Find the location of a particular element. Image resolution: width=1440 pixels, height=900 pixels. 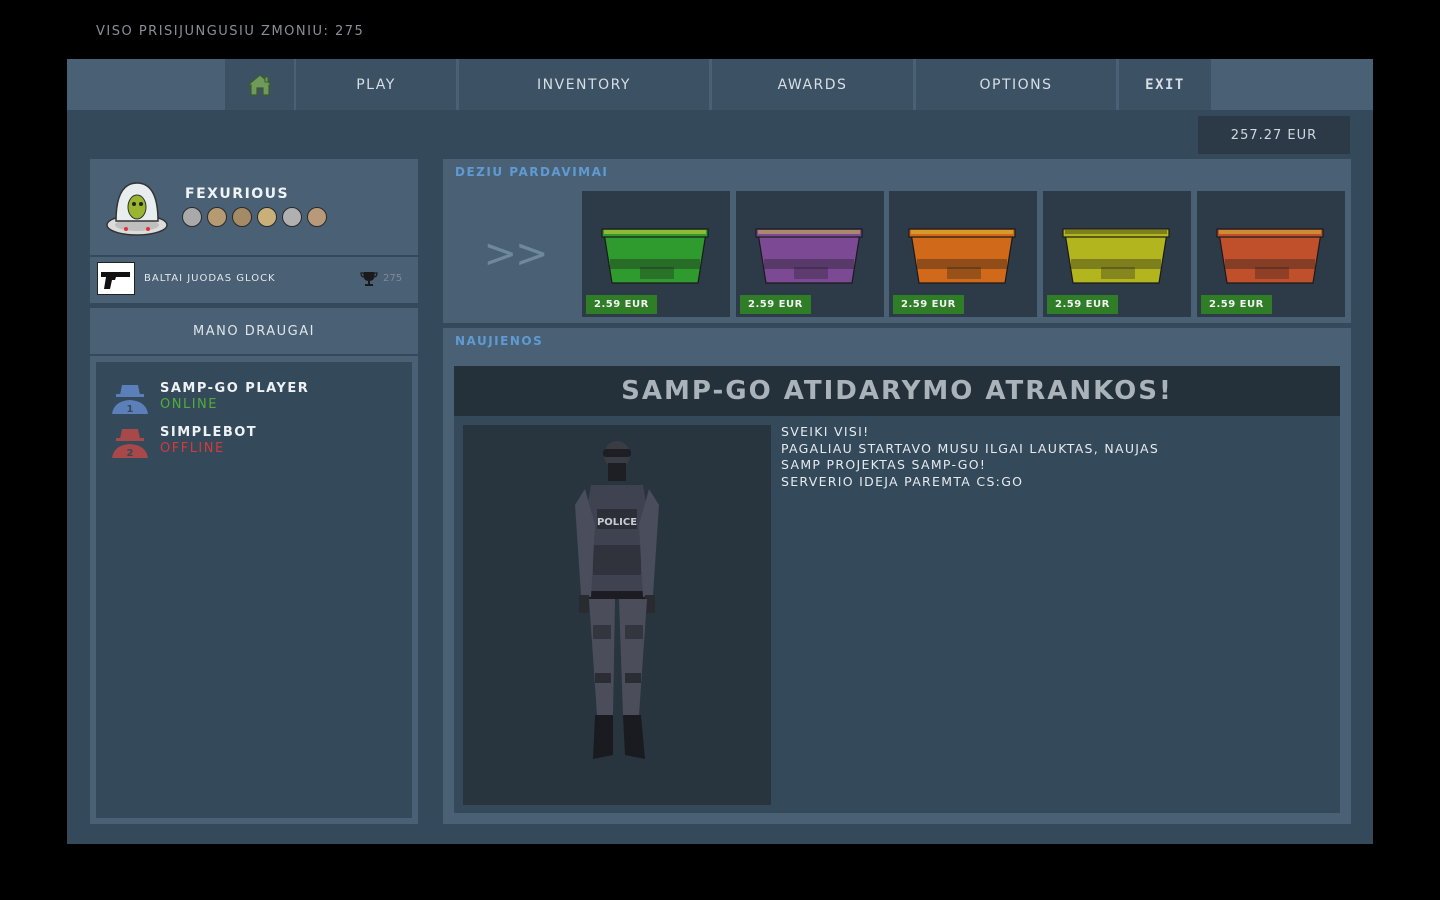

friends-header: MANO DRAUGAI is located at coordinates (254, 331).